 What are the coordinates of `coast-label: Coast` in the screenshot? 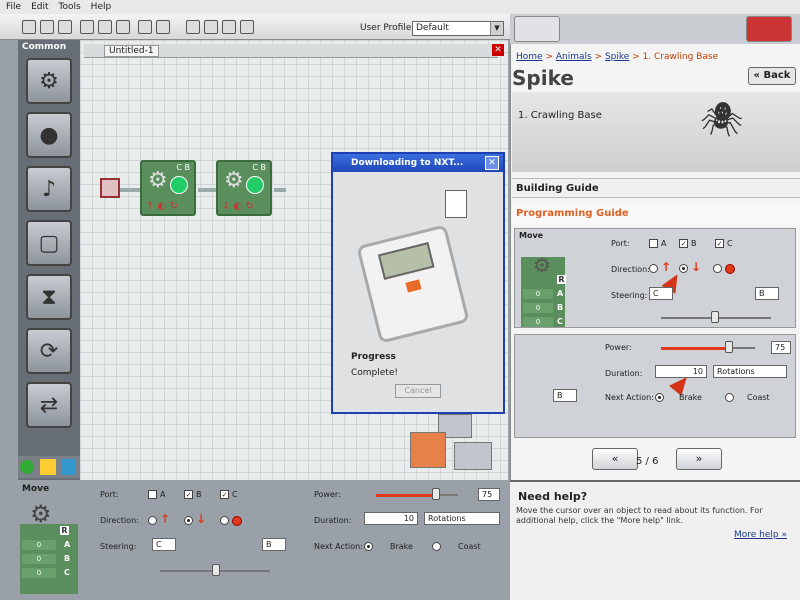 It's located at (469, 546).